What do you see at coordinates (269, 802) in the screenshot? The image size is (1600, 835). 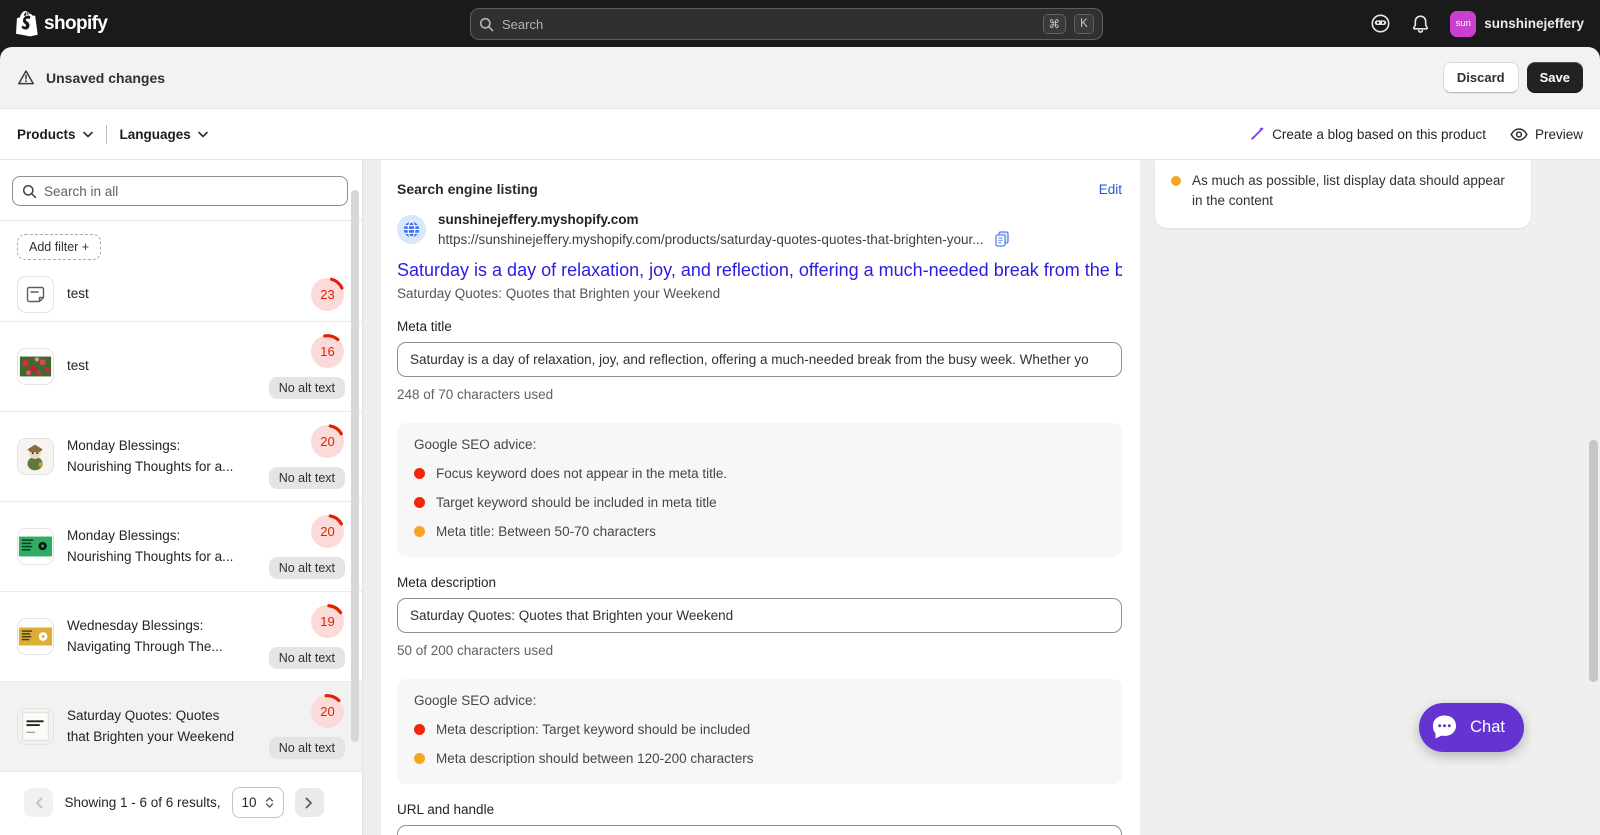 I see `stepper-icon` at bounding box center [269, 802].